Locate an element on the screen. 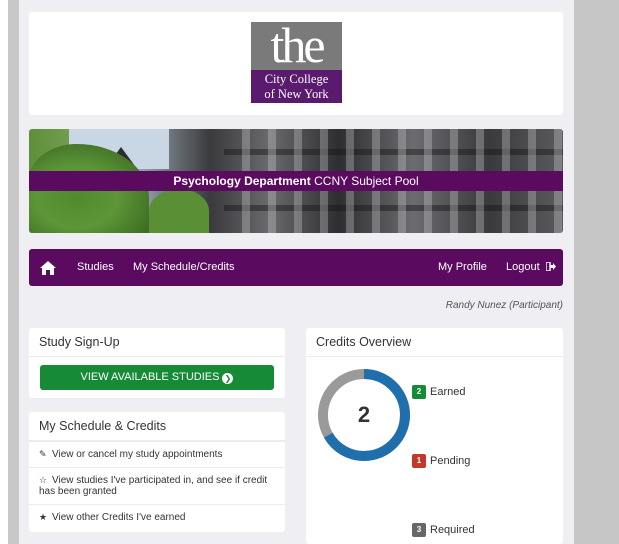 Image resolution: width=619 pixels, height=544 pixels. pending-label: Pending is located at coordinates (450, 461).